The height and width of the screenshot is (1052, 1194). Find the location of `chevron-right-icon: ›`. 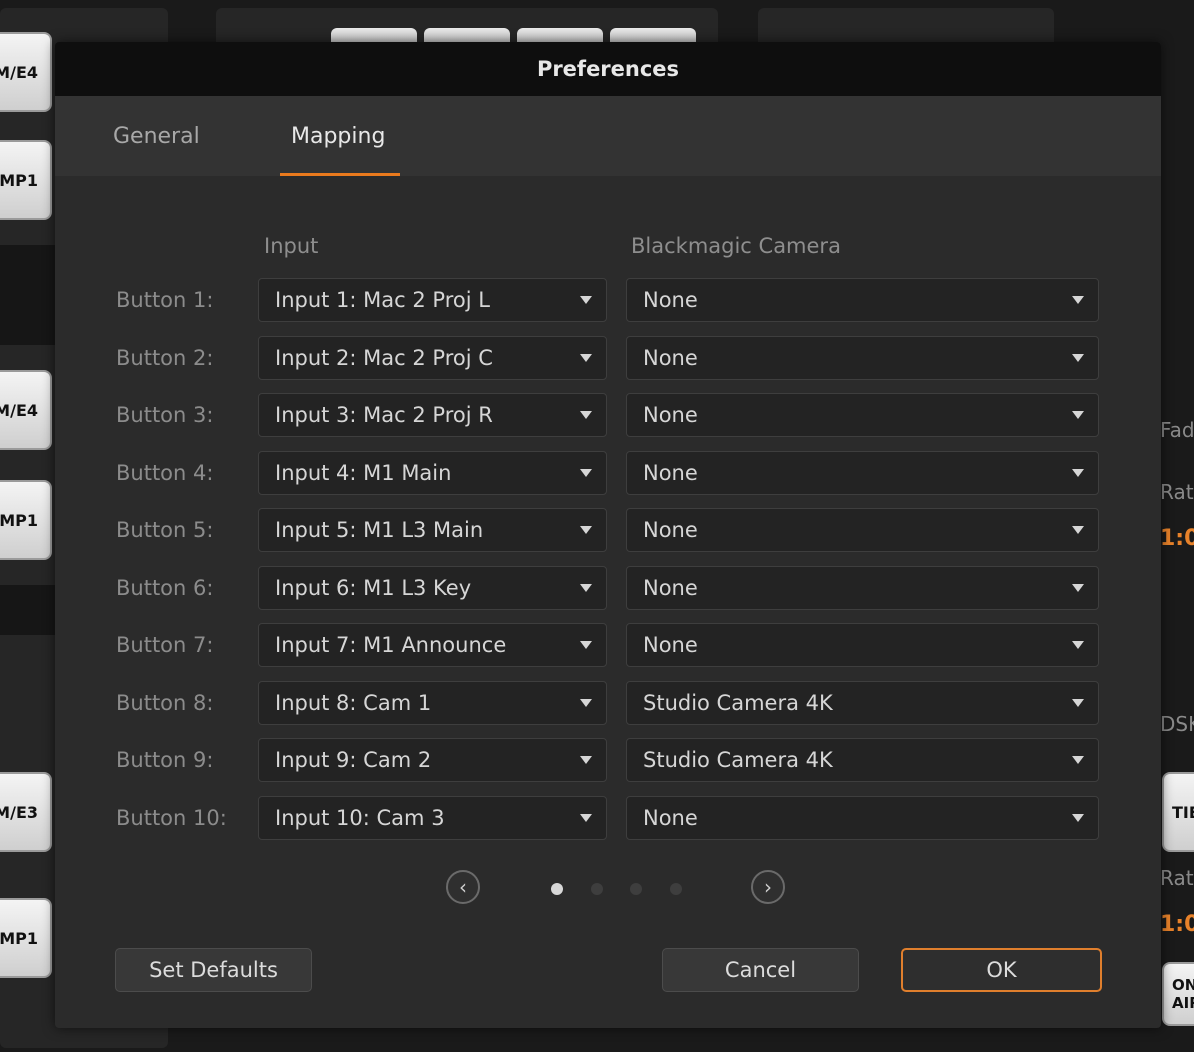

chevron-right-icon: › is located at coordinates (768, 887).